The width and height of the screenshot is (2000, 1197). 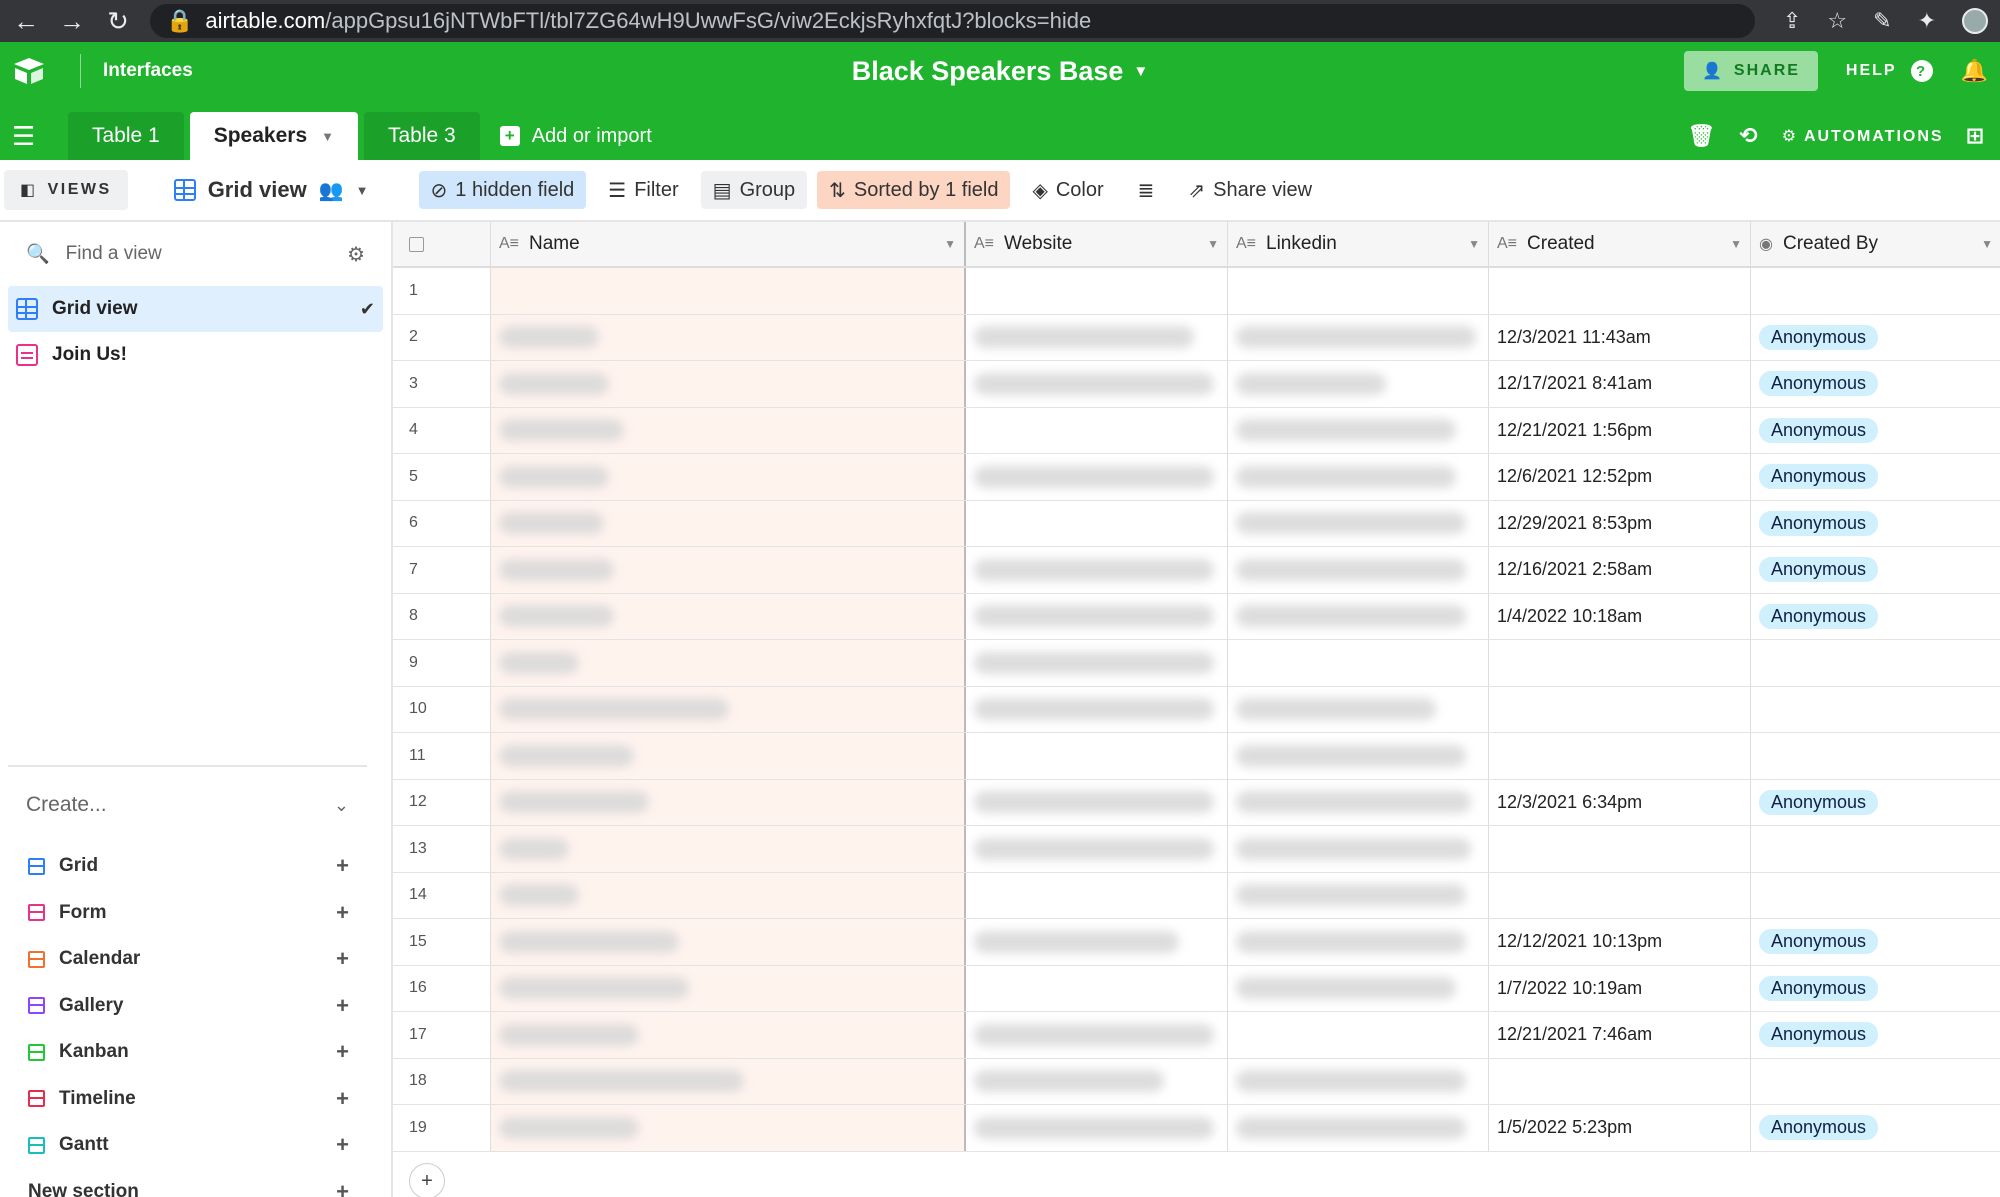 What do you see at coordinates (1620, 1128) in the screenshot?
I see `created-cell: 1/5/2022 5:23pm` at bounding box center [1620, 1128].